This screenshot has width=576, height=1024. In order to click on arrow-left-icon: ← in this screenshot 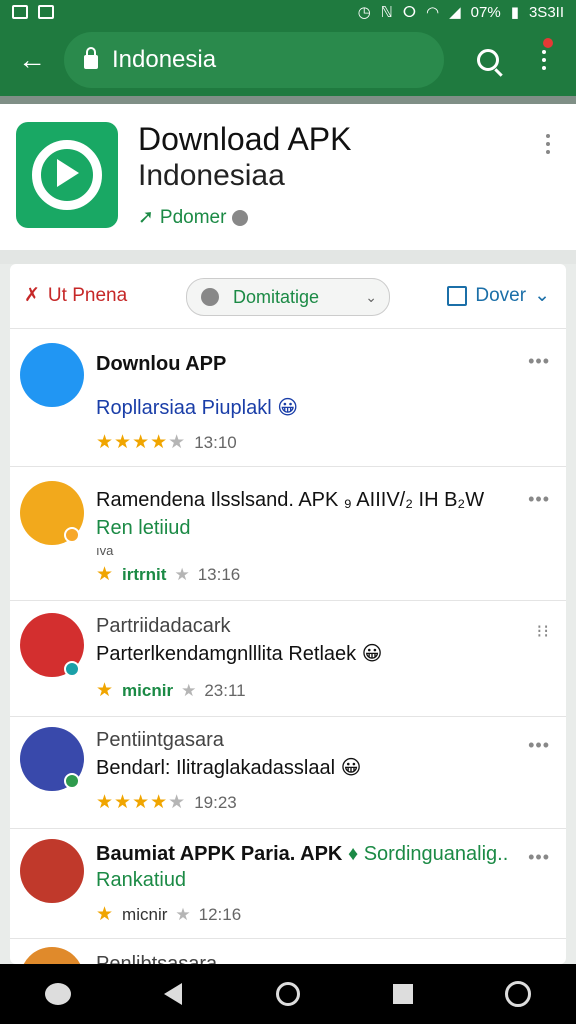, I will do `click(32, 59)`.